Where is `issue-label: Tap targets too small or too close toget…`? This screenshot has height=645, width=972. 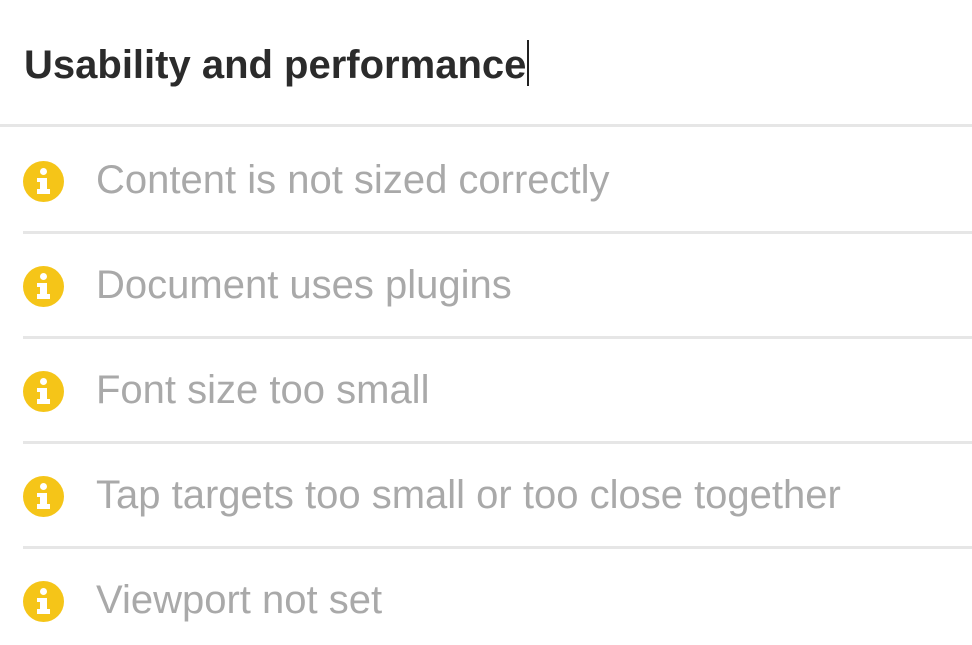
issue-label: Tap targets too small or too close toget… is located at coordinates (468, 495).